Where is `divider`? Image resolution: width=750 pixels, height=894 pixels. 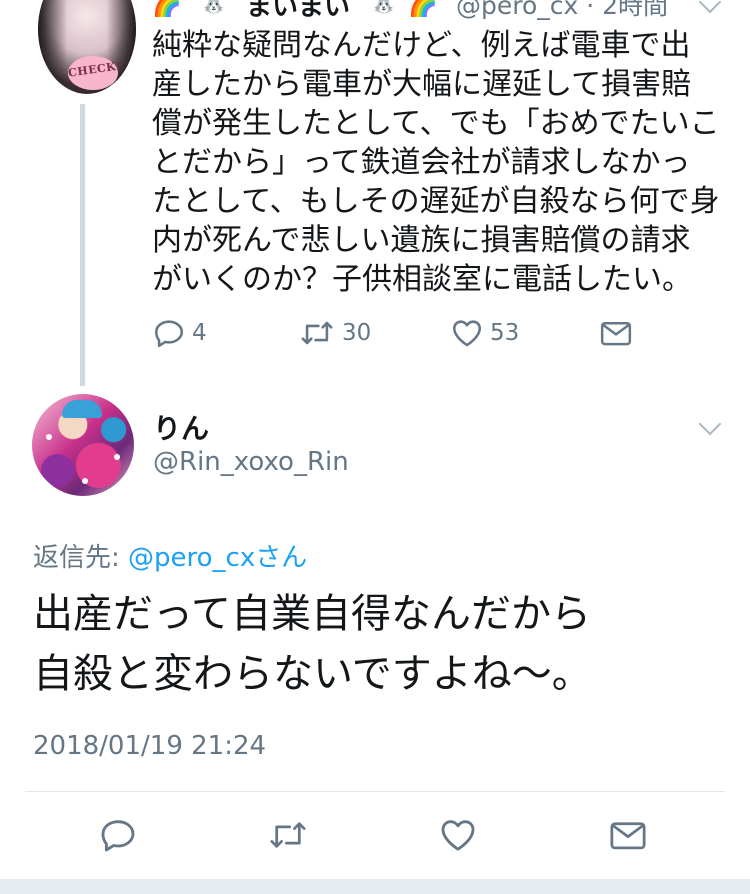
divider is located at coordinates (375, 791).